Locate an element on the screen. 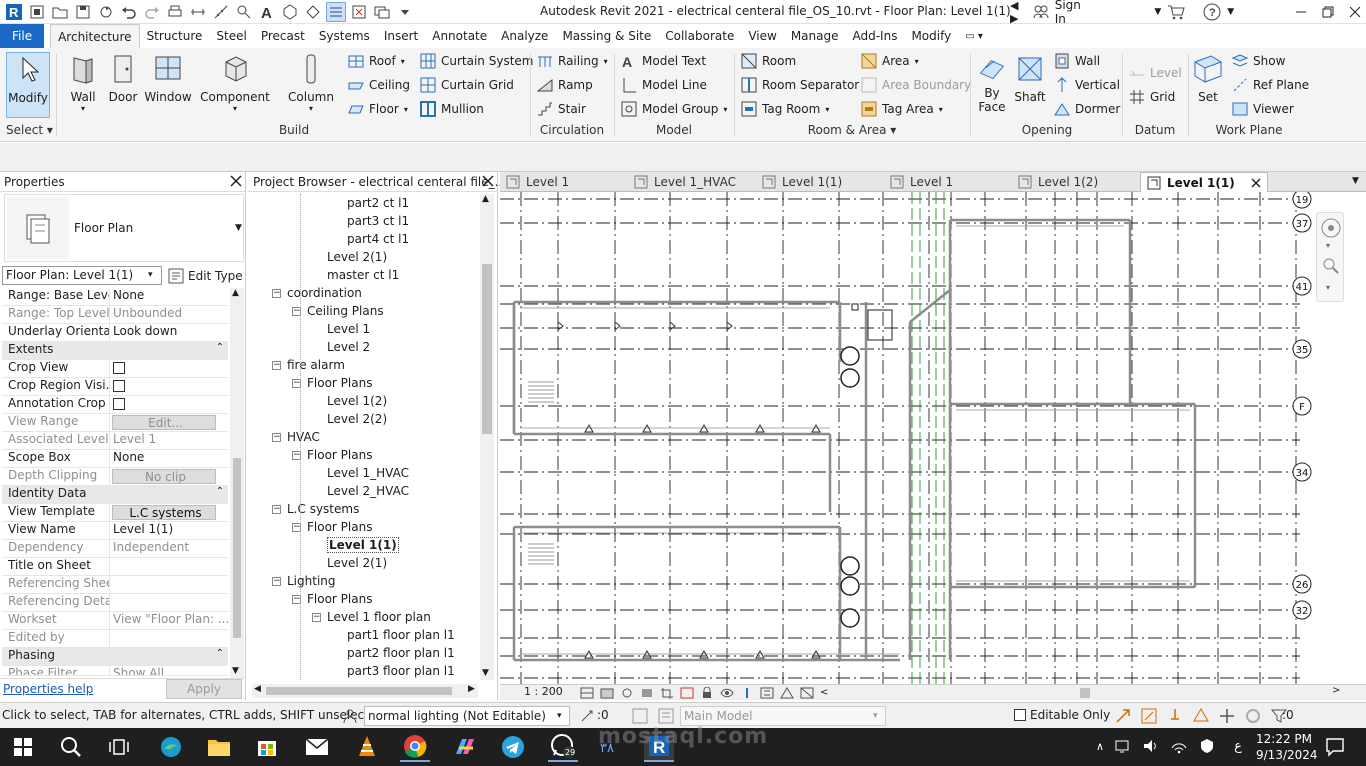 This screenshot has height=766, width=1366. edge-icon is located at coordinates (171, 747).